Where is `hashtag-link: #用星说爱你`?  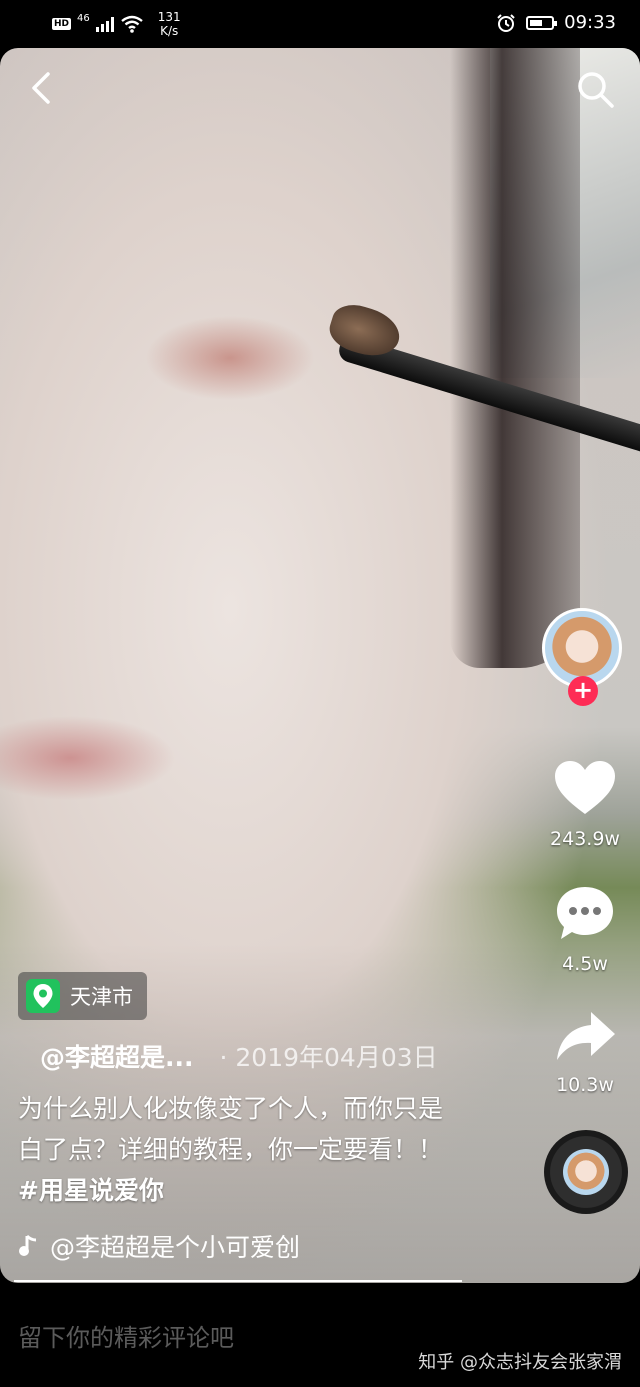 hashtag-link: #用星说爱你 is located at coordinates (91, 1190).